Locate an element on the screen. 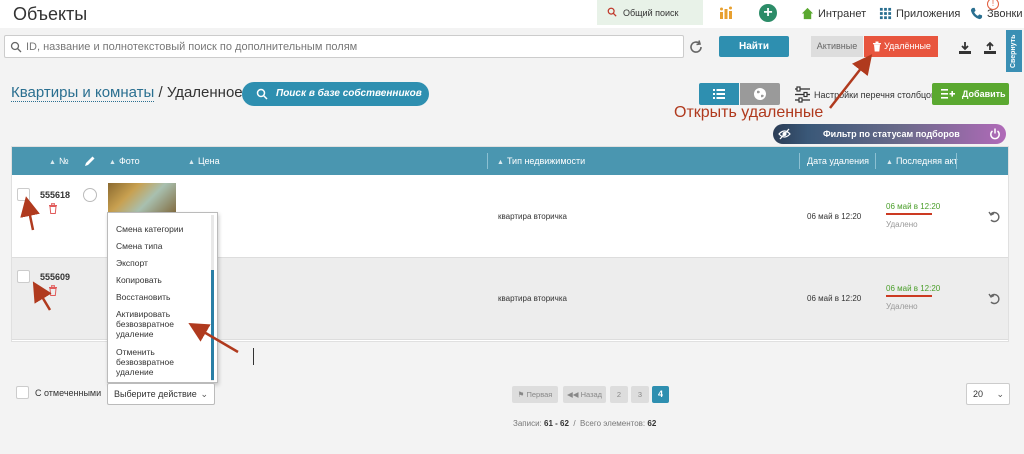 The height and width of the screenshot is (454, 1024). menu-item-copy: Копировать is located at coordinates (161, 280).